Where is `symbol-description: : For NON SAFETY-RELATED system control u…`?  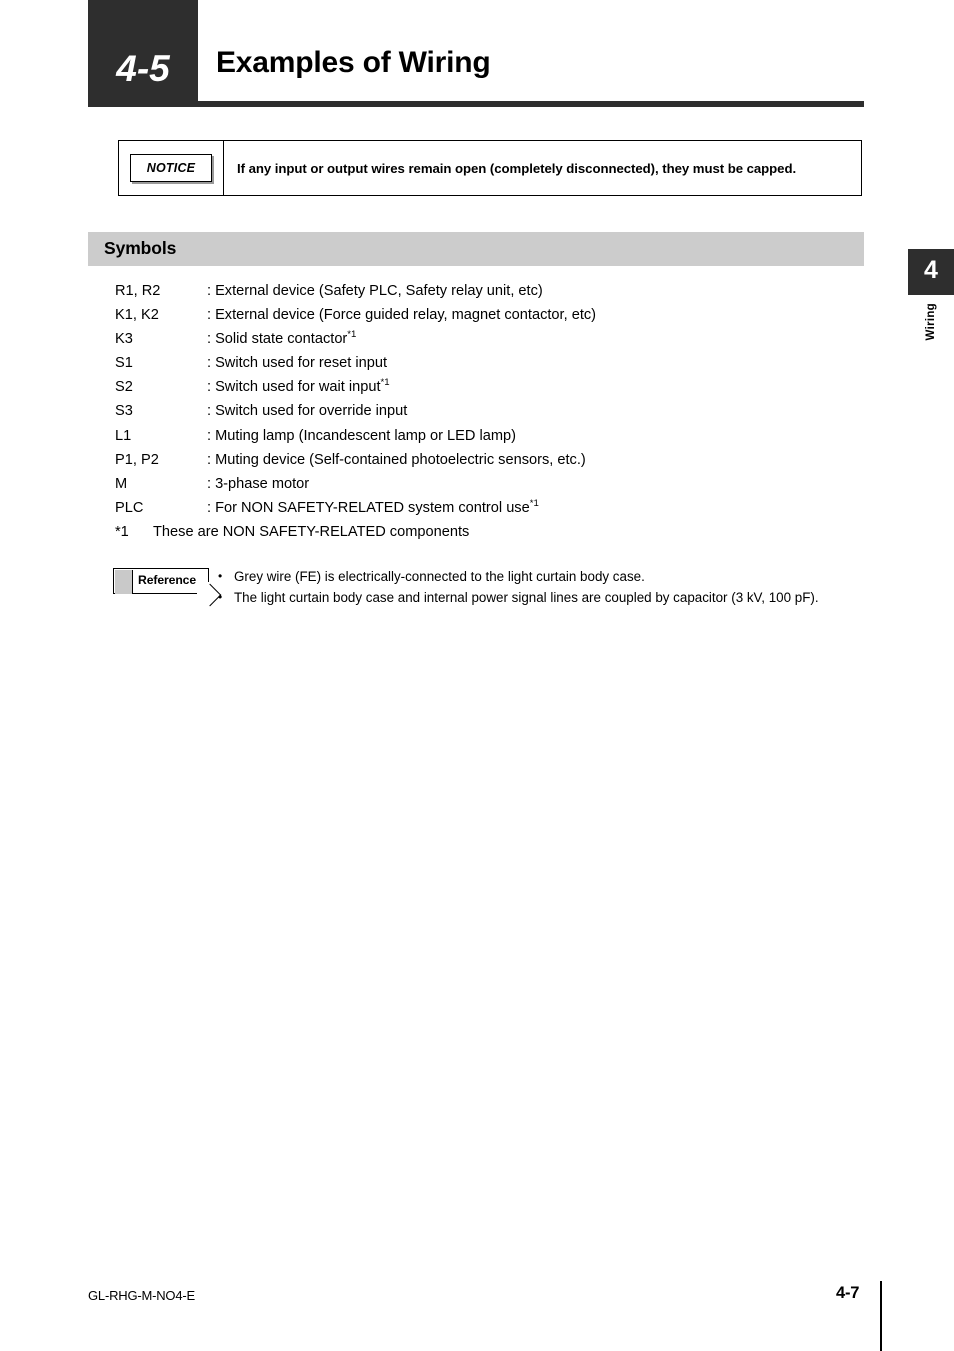
symbol-description: : For NON SAFETY-RELATED system control u… is located at coordinates (373, 506).